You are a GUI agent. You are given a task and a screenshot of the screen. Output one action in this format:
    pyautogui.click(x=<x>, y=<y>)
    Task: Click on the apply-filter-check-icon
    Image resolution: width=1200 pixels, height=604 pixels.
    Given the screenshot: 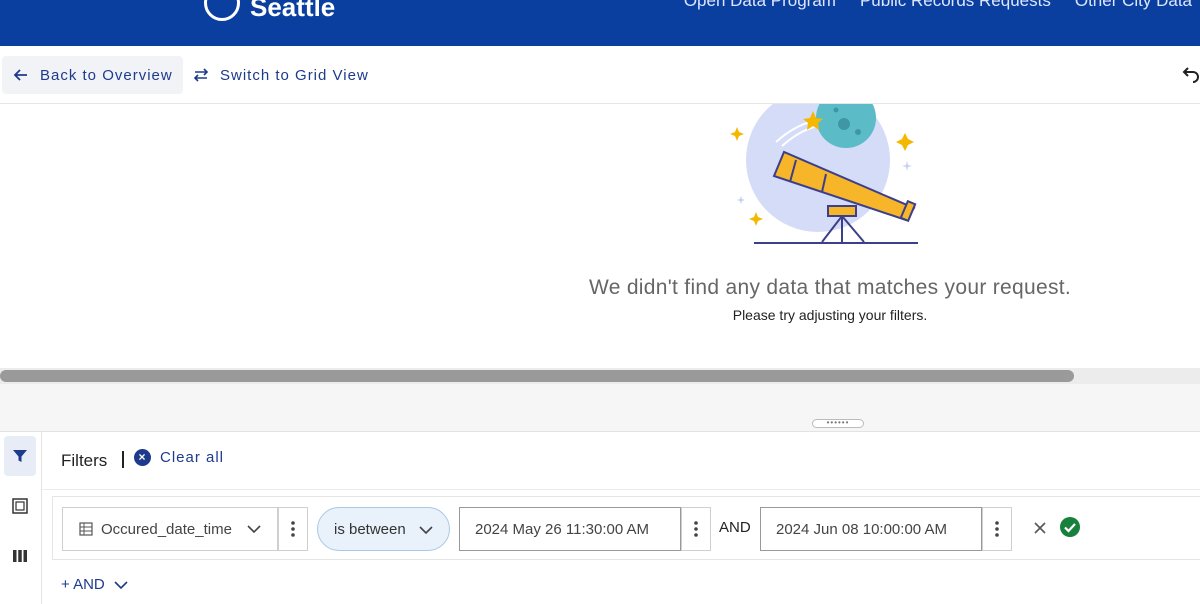 What is the action you would take?
    pyautogui.click(x=1070, y=527)
    